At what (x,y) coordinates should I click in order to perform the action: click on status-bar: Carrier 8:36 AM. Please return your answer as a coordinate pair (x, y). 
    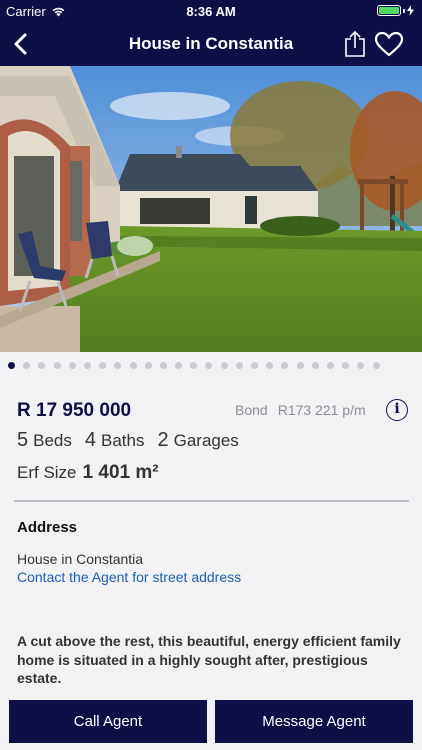
    Looking at the image, I should click on (211, 11).